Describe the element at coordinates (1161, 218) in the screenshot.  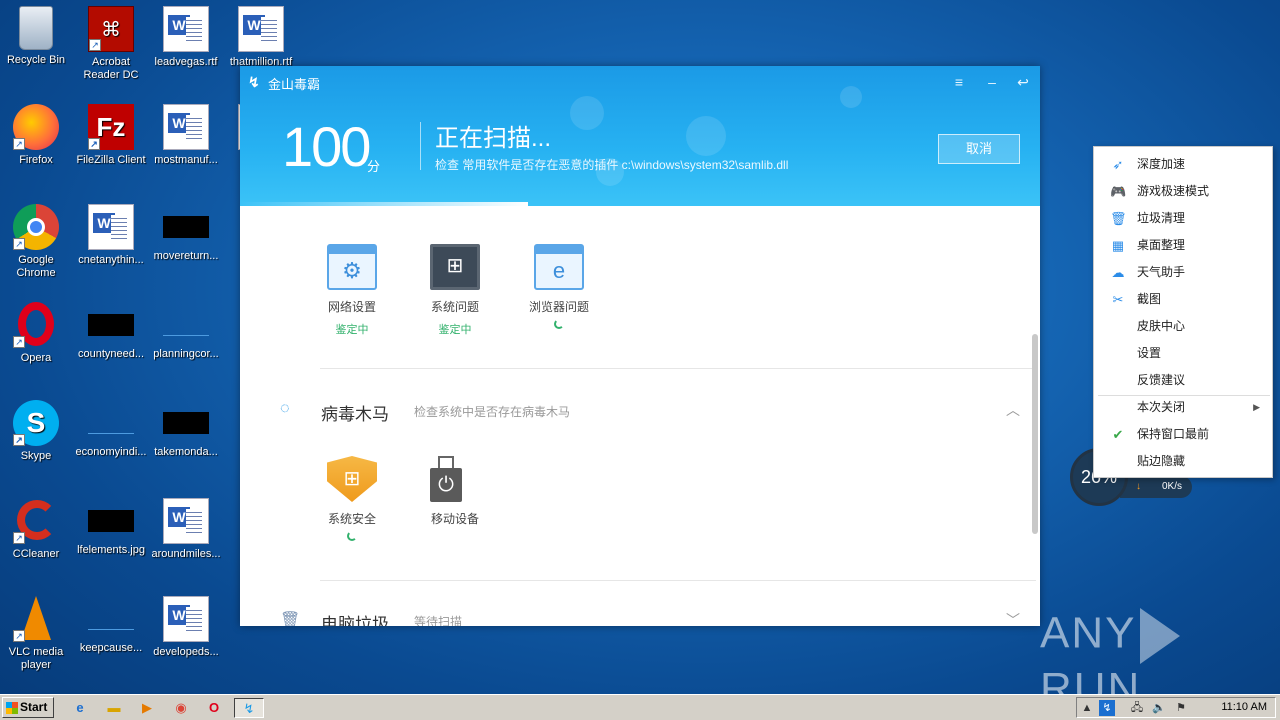
I see `menu-item-label: 垃圾清理` at that location.